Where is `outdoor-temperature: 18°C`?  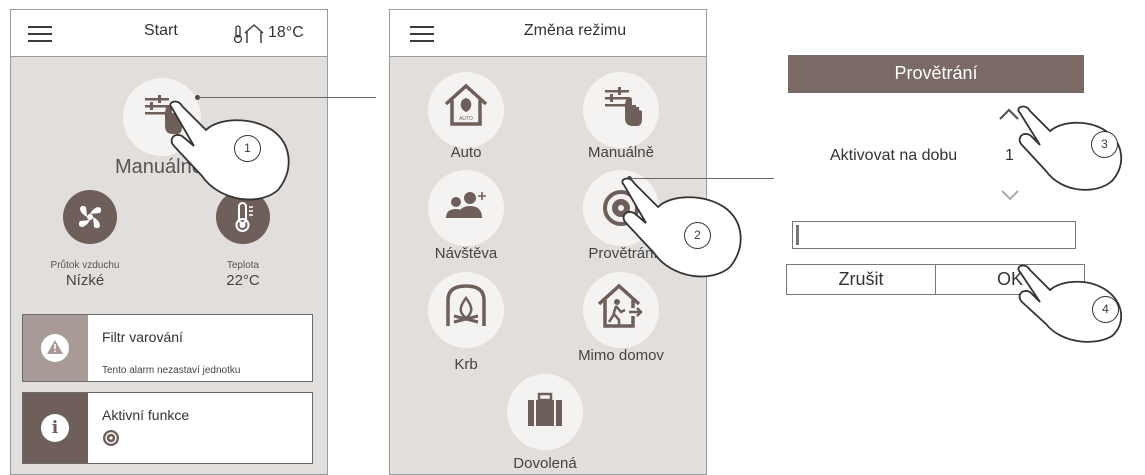
outdoor-temperature: 18°C is located at coordinates (286, 32).